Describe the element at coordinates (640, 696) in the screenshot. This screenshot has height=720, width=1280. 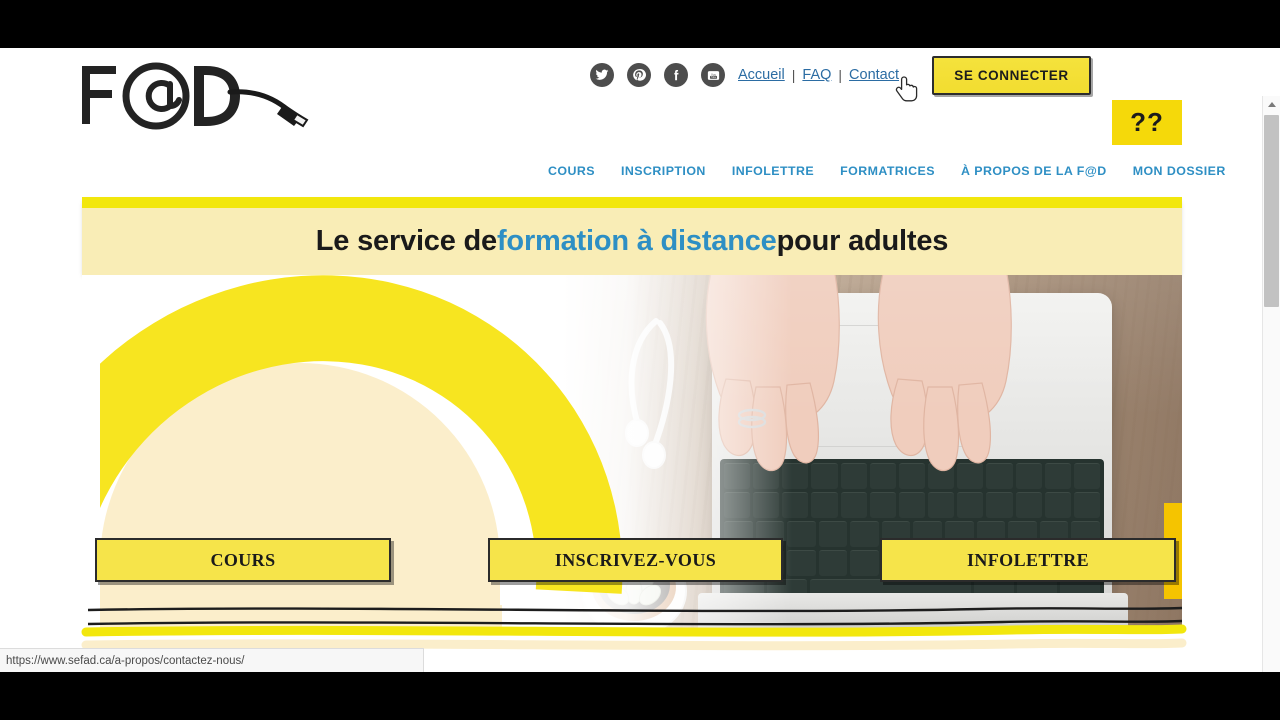
I see `letterbox-bottom` at that location.